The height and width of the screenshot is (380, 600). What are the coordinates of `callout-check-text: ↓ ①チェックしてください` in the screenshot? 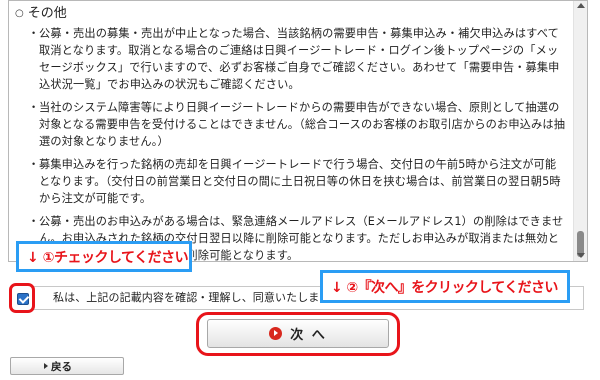 It's located at (108, 257).